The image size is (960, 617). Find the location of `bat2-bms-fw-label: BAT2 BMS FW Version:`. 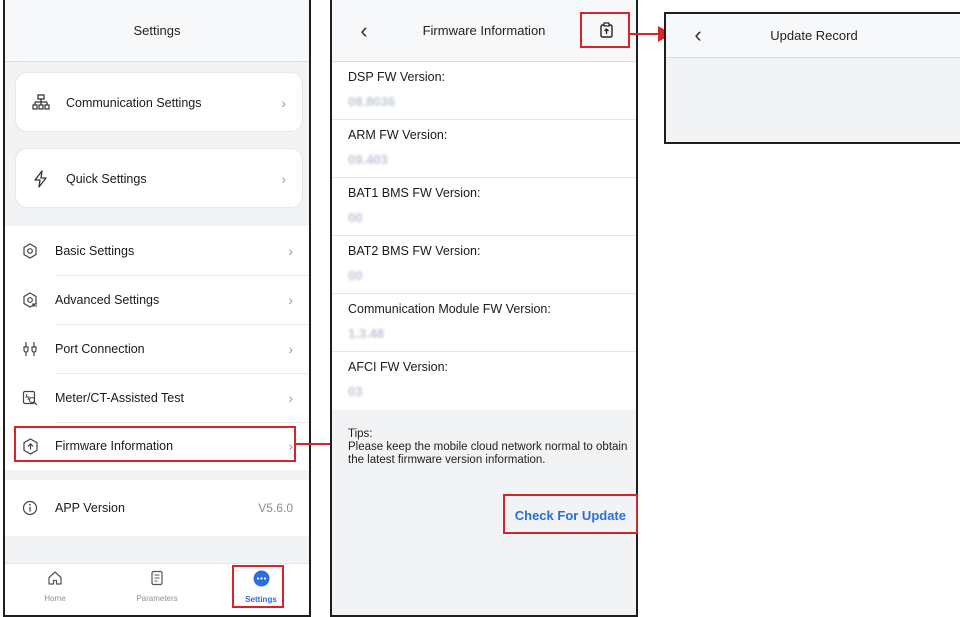

bat2-bms-fw-label: BAT2 BMS FW Version: is located at coordinates (414, 251).